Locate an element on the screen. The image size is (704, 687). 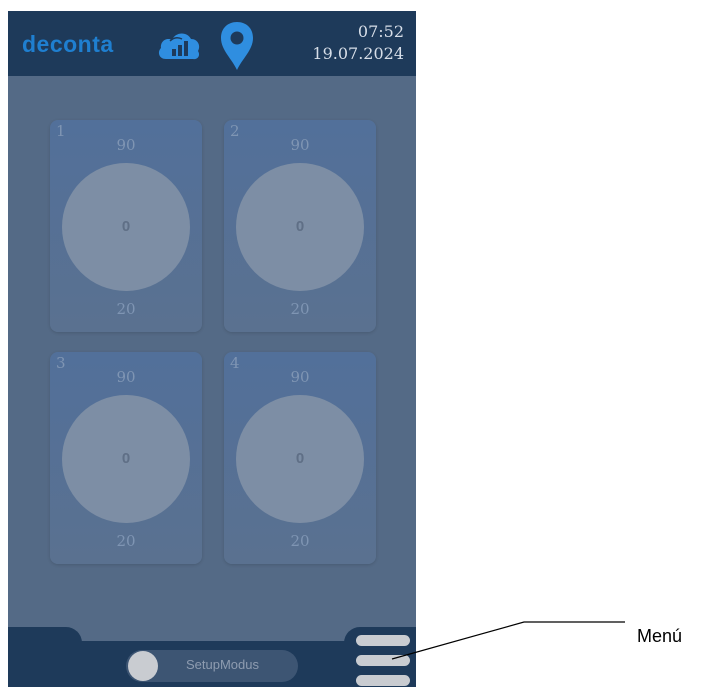
bottom-bar: SetupModus is located at coordinates (212, 657).